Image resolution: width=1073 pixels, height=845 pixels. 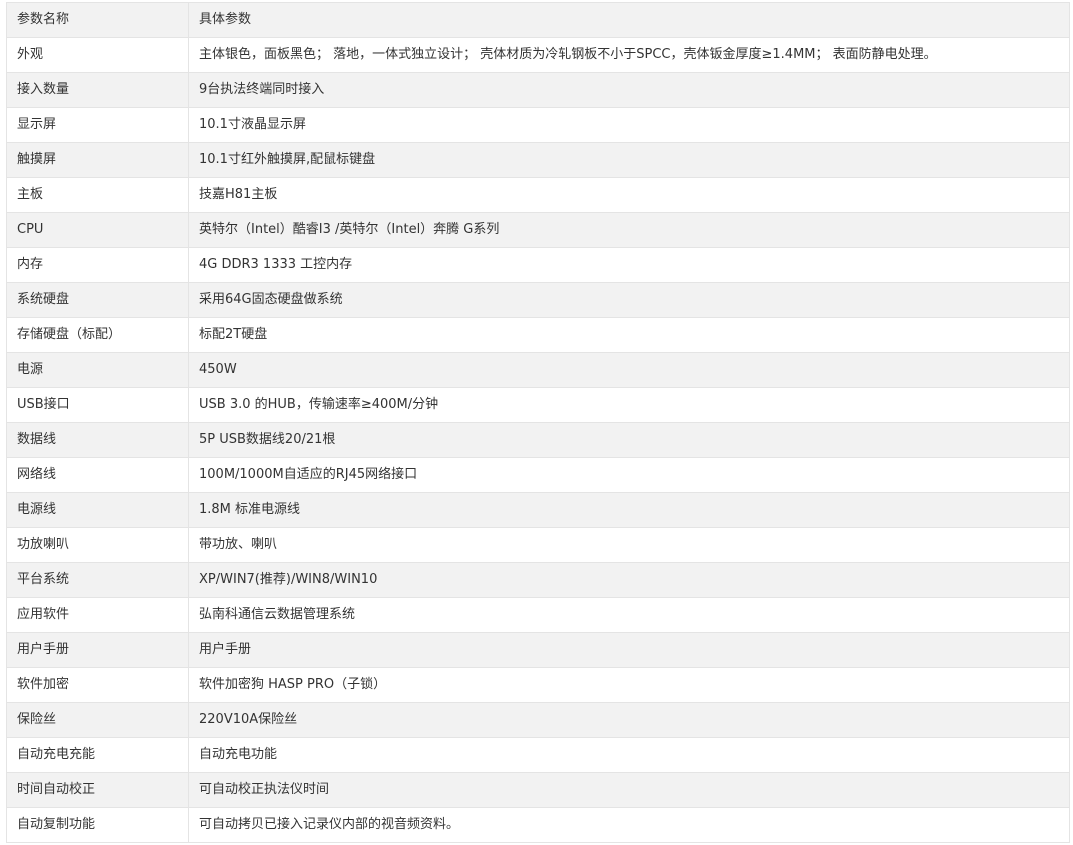 What do you see at coordinates (629, 720) in the screenshot?
I see `param-value-cell: 220V10A保险丝` at bounding box center [629, 720].